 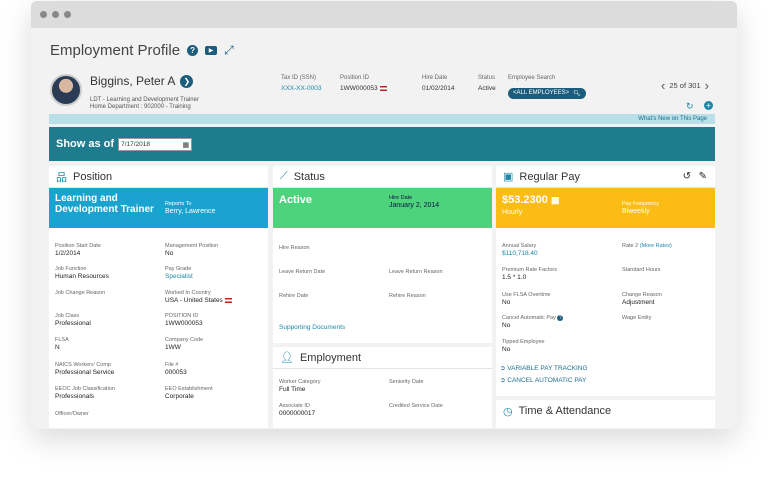 What do you see at coordinates (642, 299) in the screenshot?
I see `field-change-reason: Change Reason Adjustment` at bounding box center [642, 299].